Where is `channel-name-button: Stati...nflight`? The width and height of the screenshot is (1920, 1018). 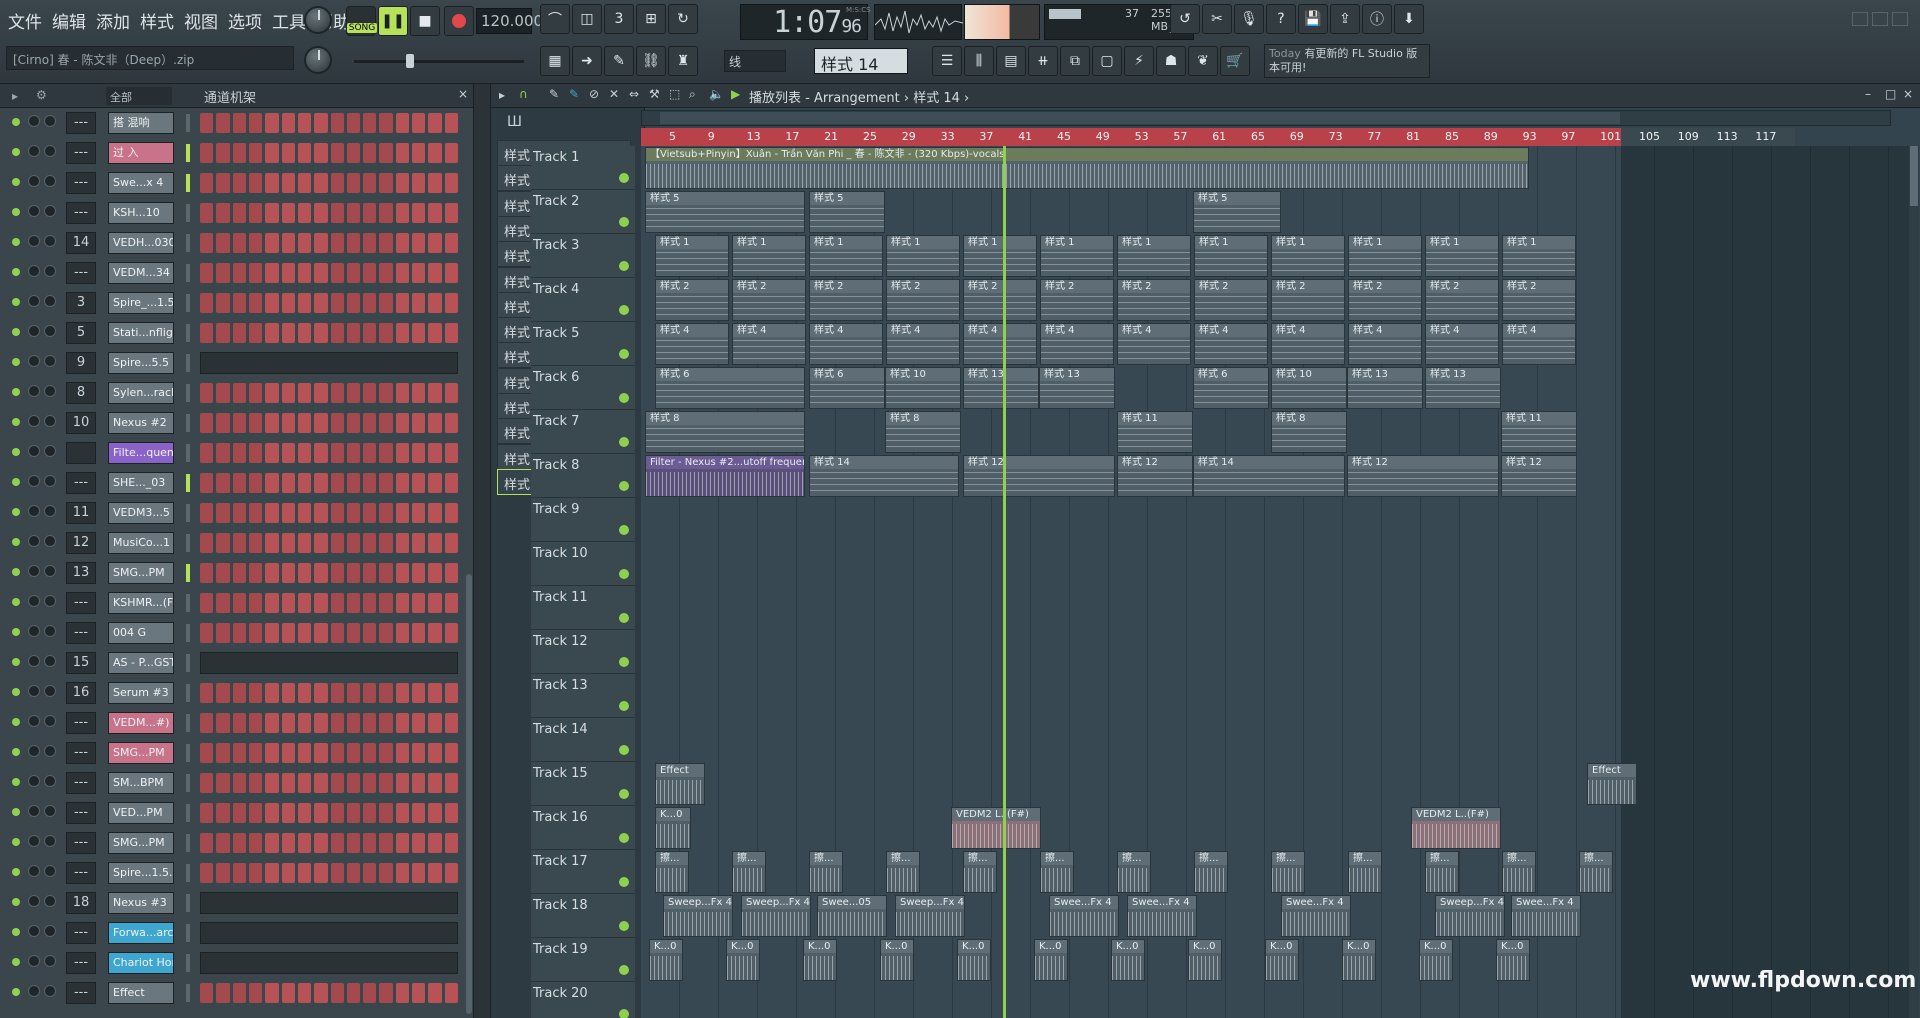 channel-name-button: Stati...nflight is located at coordinates (141, 333).